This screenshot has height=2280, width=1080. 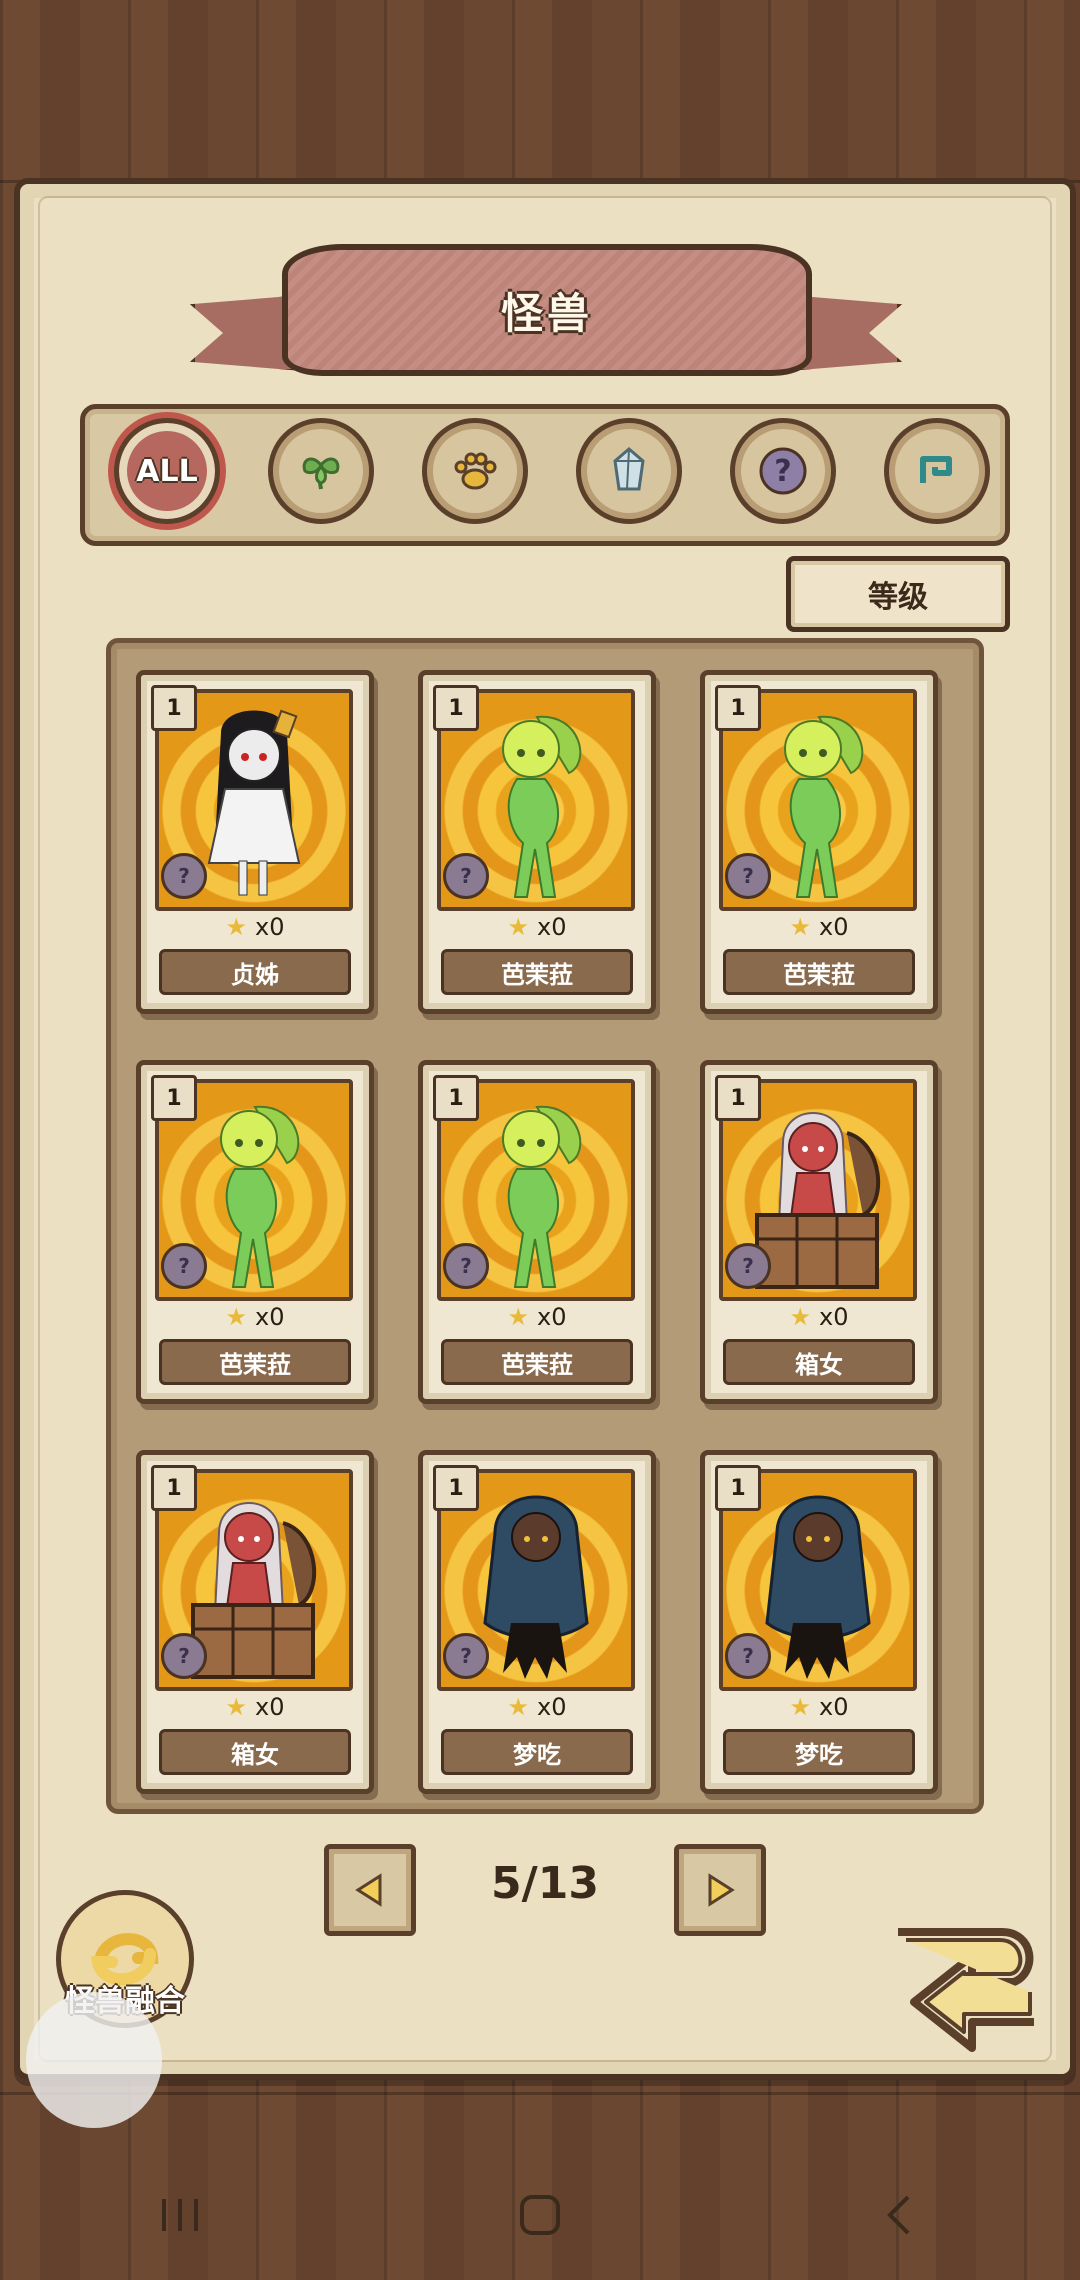 I want to click on filter-mystery: ?, so click(x=783, y=471).